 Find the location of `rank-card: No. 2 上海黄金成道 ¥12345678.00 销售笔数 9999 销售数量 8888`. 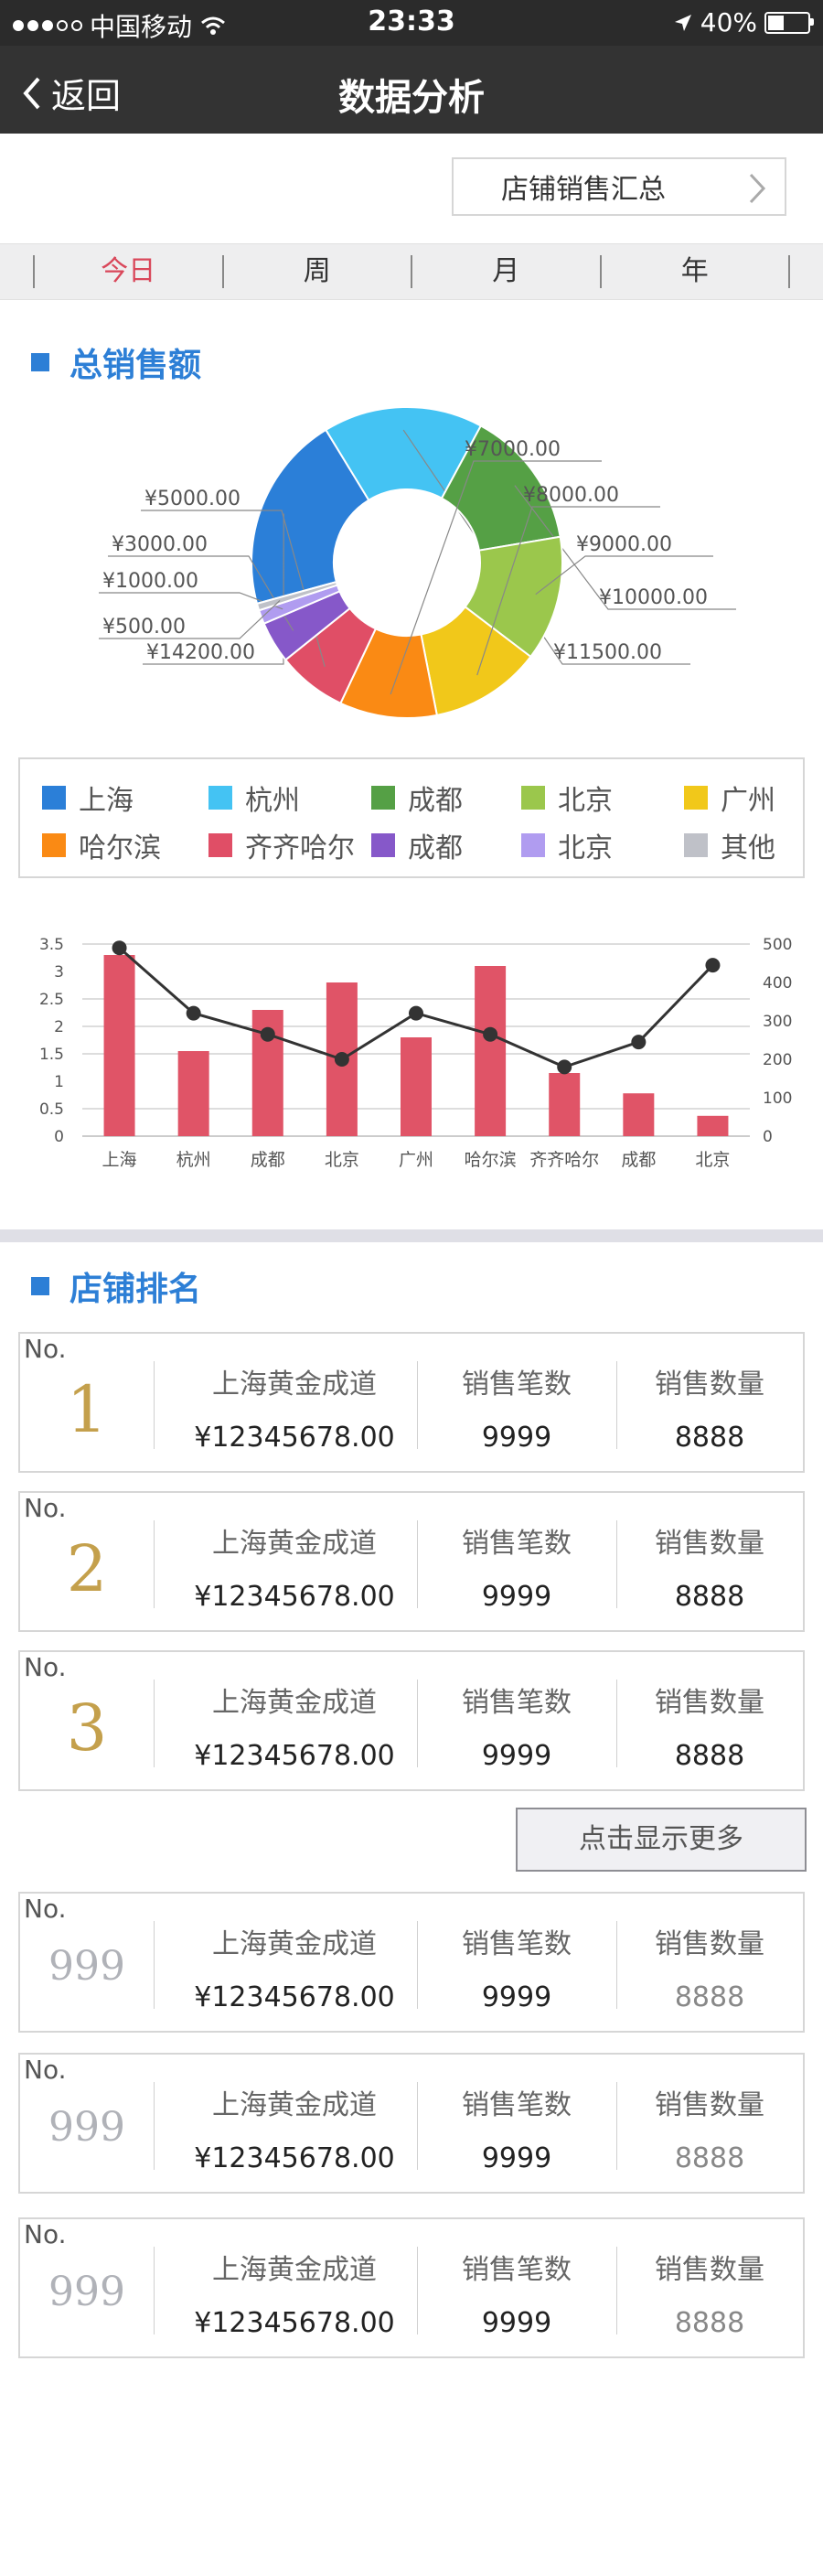

rank-card: No. 2 上海黄金成道 ¥12345678.00 销售笔数 9999 销售数量 8888 is located at coordinates (412, 1562).